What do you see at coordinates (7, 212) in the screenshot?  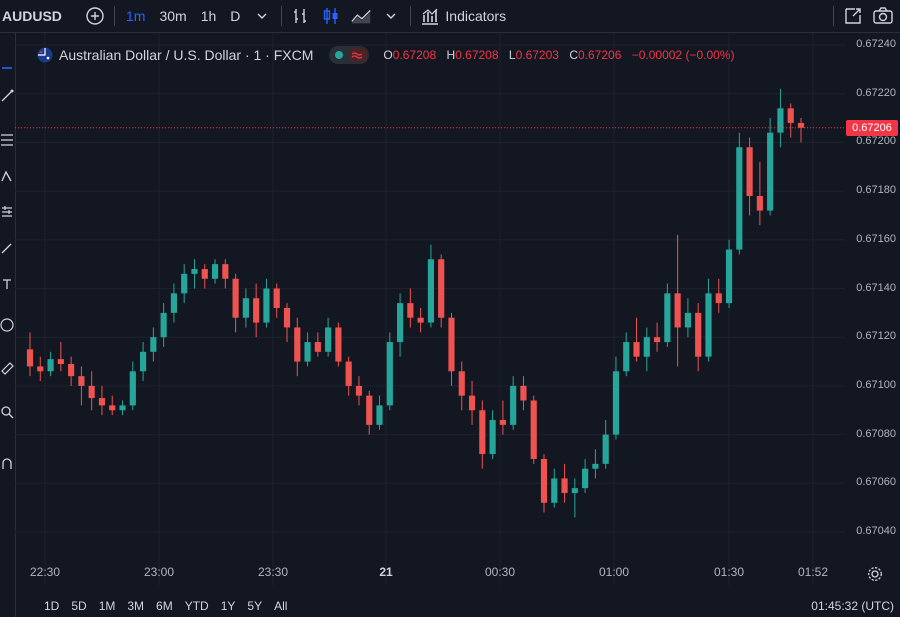 I see `prediction-icon` at bounding box center [7, 212].